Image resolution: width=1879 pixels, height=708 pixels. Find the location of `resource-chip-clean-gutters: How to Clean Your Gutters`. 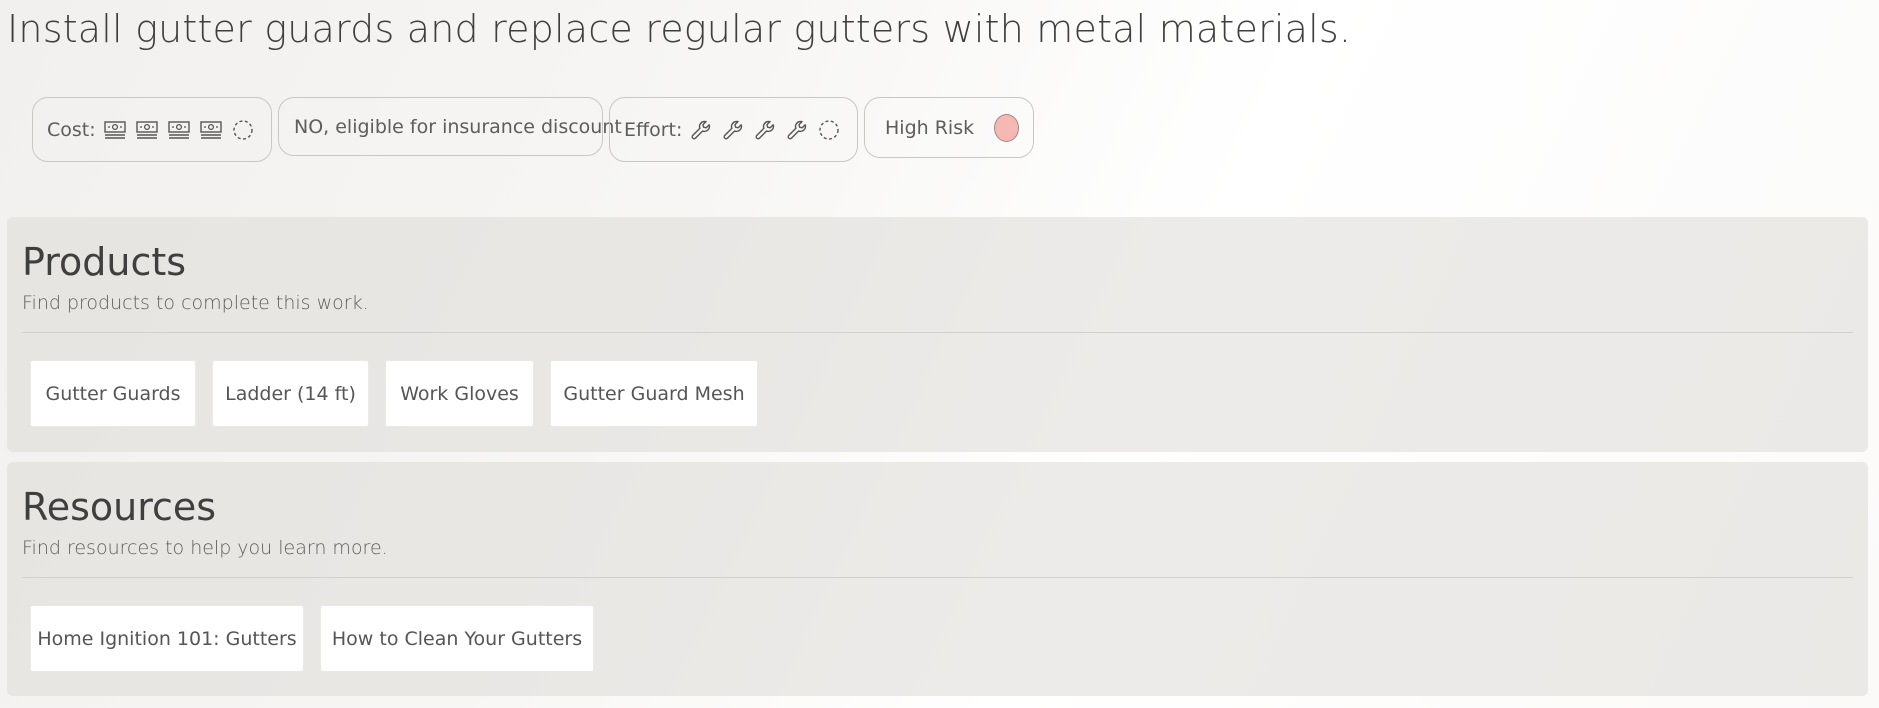

resource-chip-clean-gutters: How to Clean Your Gutters is located at coordinates (457, 638).